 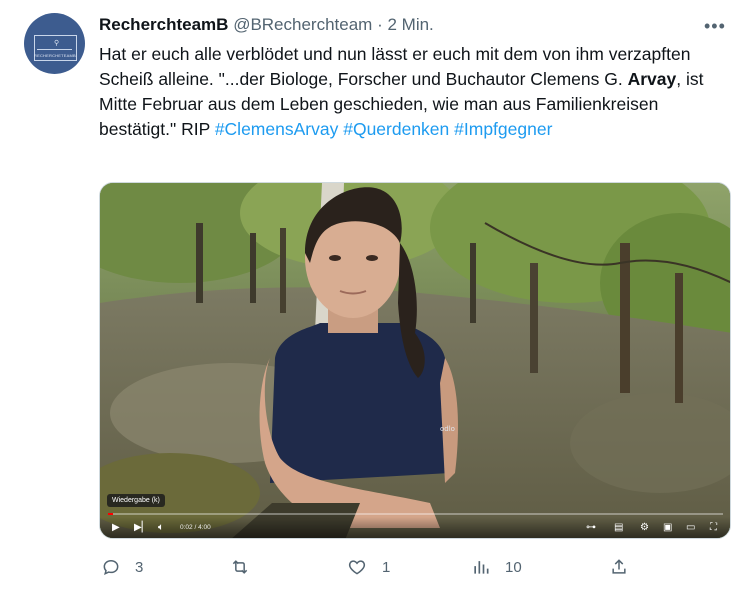 What do you see at coordinates (719, 26) in the screenshot?
I see `more-icon: •••` at bounding box center [719, 26].